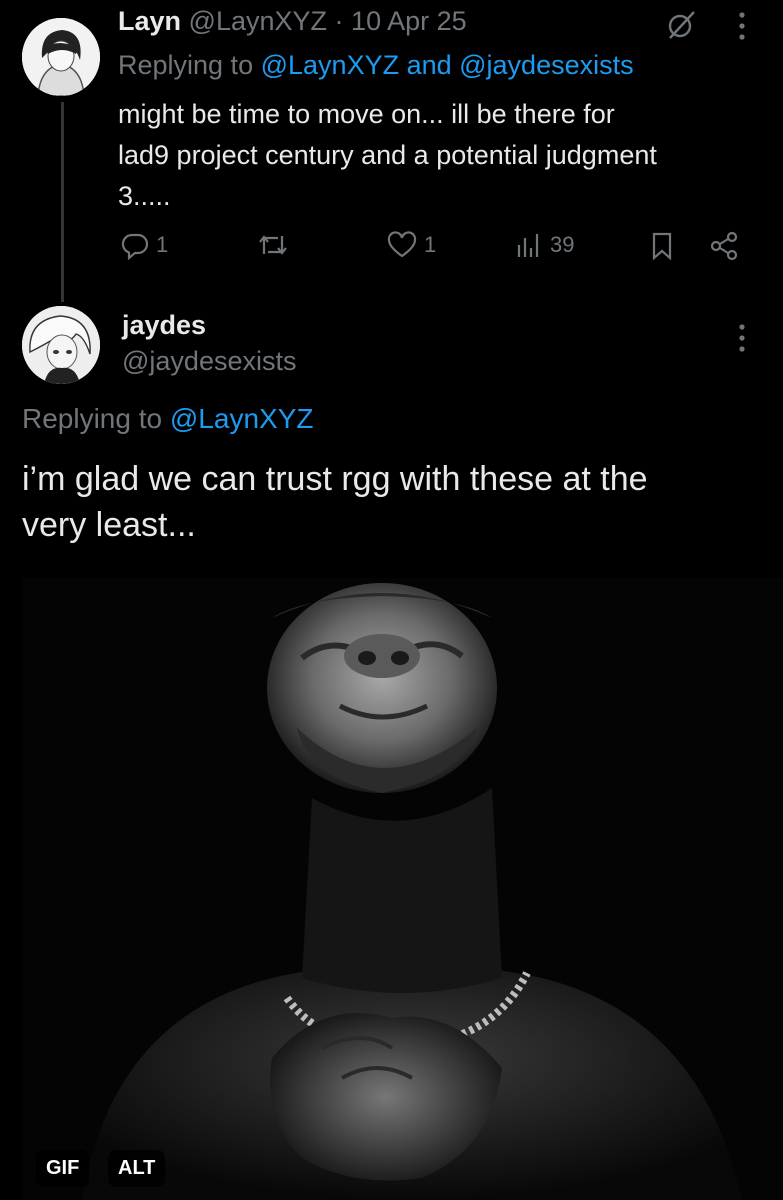 The height and width of the screenshot is (1200, 783). I want to click on author-name: Layn, so click(149, 21).